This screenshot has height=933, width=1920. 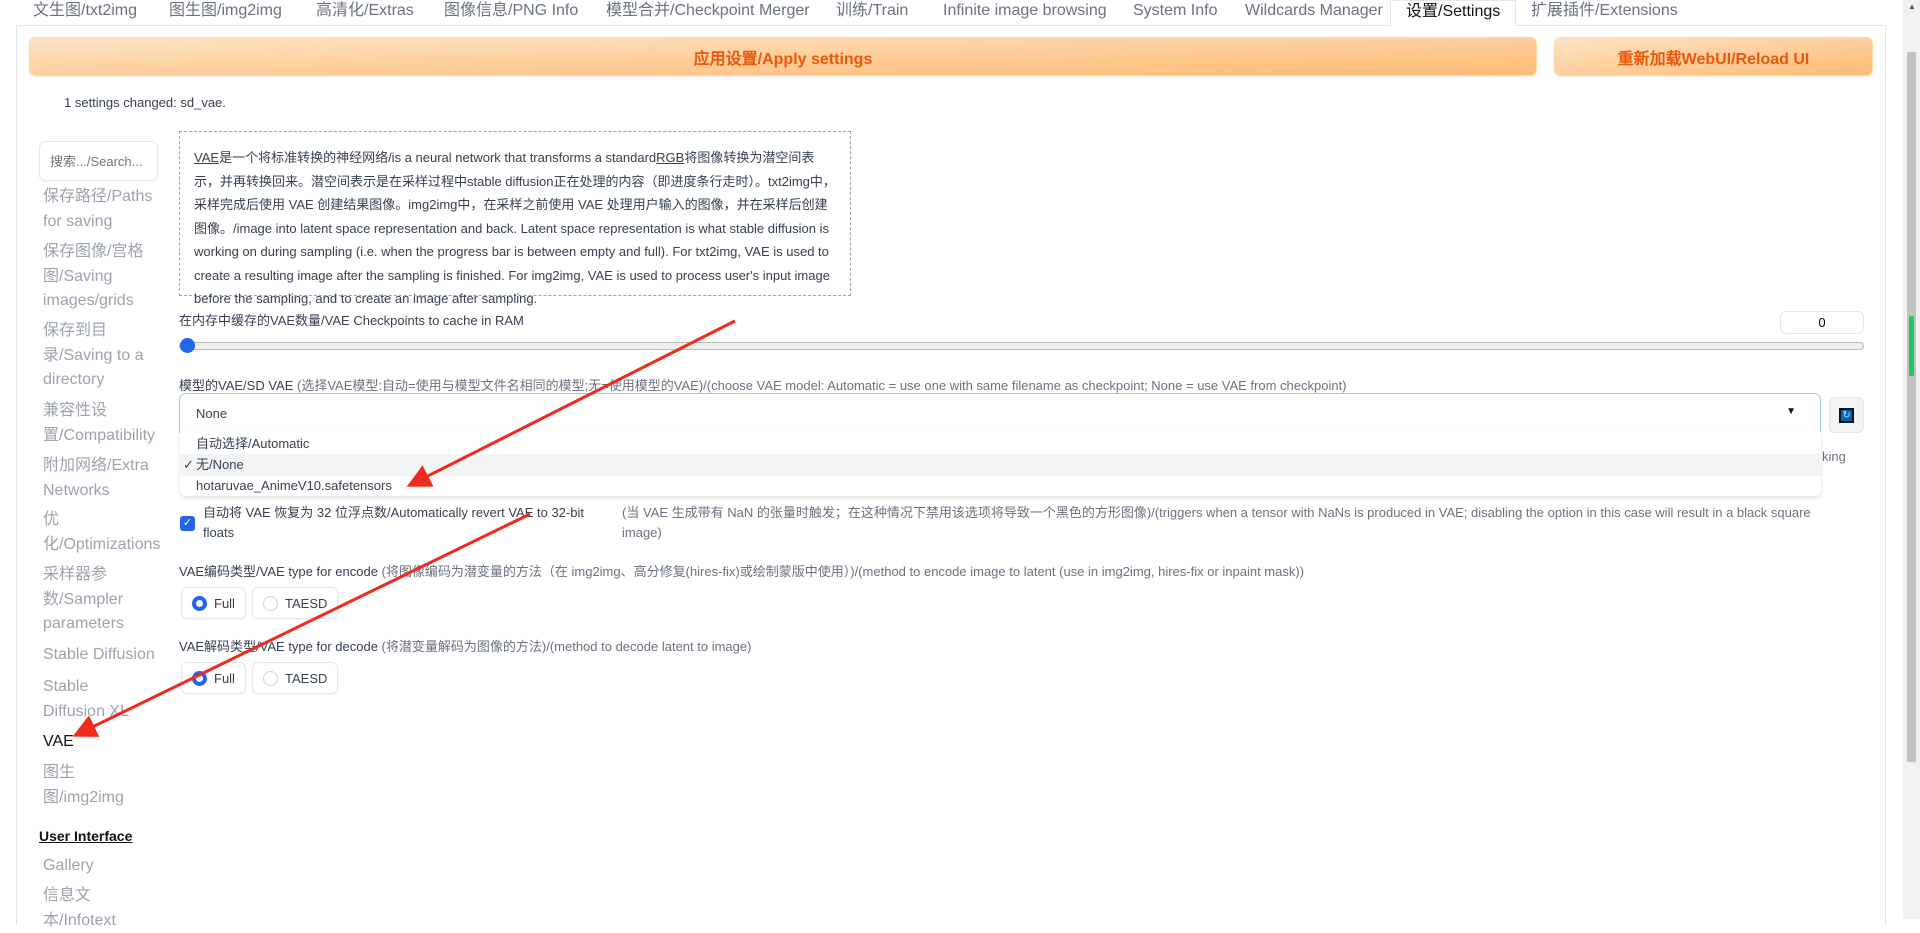 What do you see at coordinates (213, 678) in the screenshot?
I see `decode-radio-full: Full` at bounding box center [213, 678].